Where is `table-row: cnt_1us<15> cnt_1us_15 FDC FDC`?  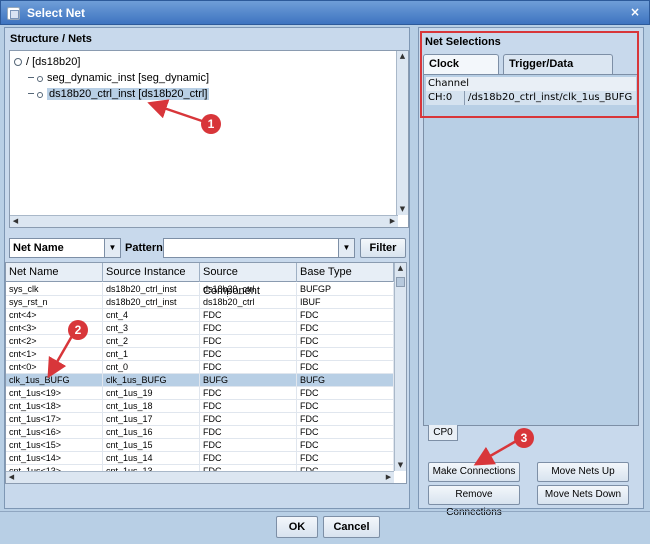 table-row: cnt_1us<15> cnt_1us_15 FDC FDC is located at coordinates (200, 445).